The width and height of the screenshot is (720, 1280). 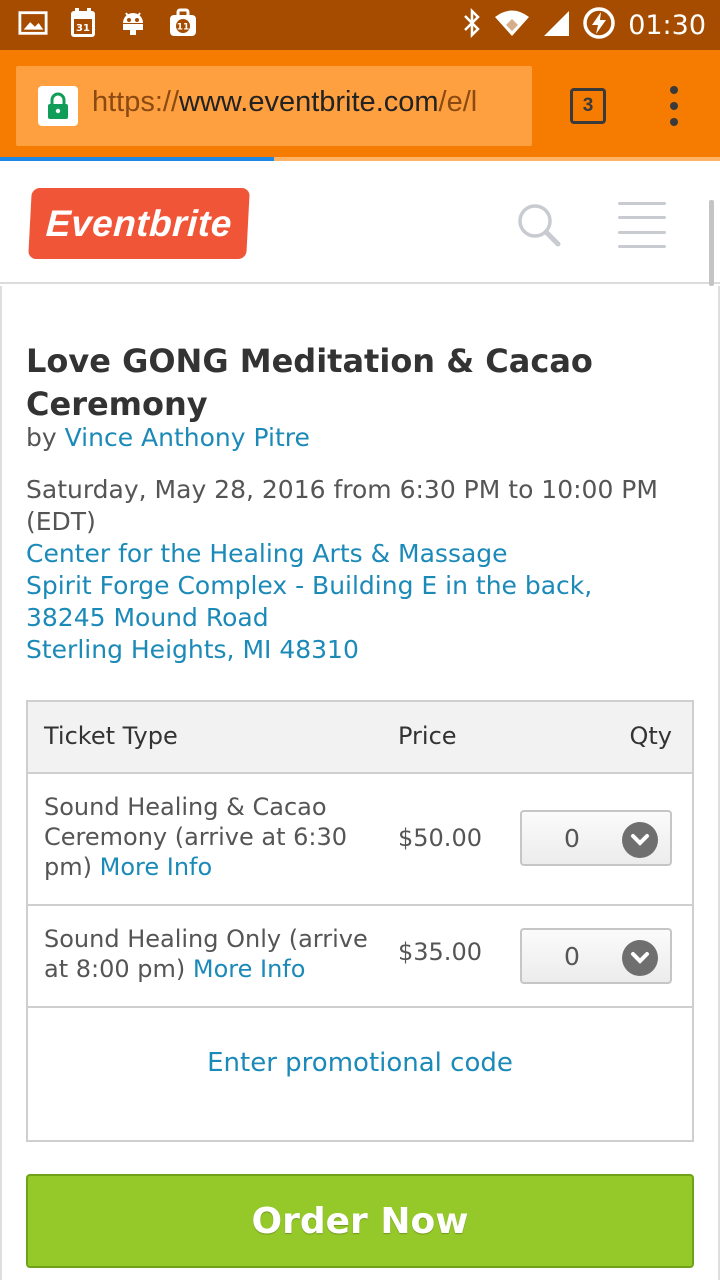 What do you see at coordinates (588, 106) in the screenshot?
I see `tab-switcher-button: 3` at bounding box center [588, 106].